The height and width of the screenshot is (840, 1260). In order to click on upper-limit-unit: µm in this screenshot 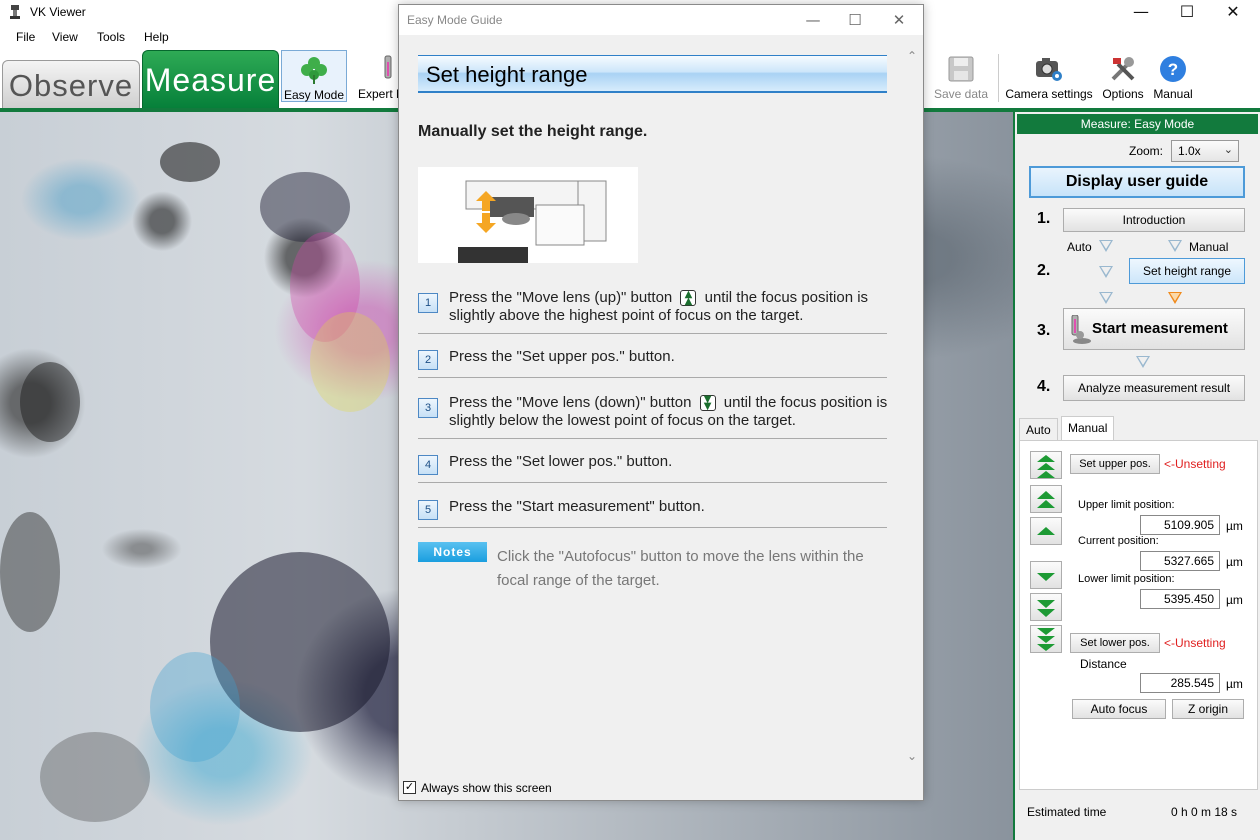, I will do `click(1234, 526)`.